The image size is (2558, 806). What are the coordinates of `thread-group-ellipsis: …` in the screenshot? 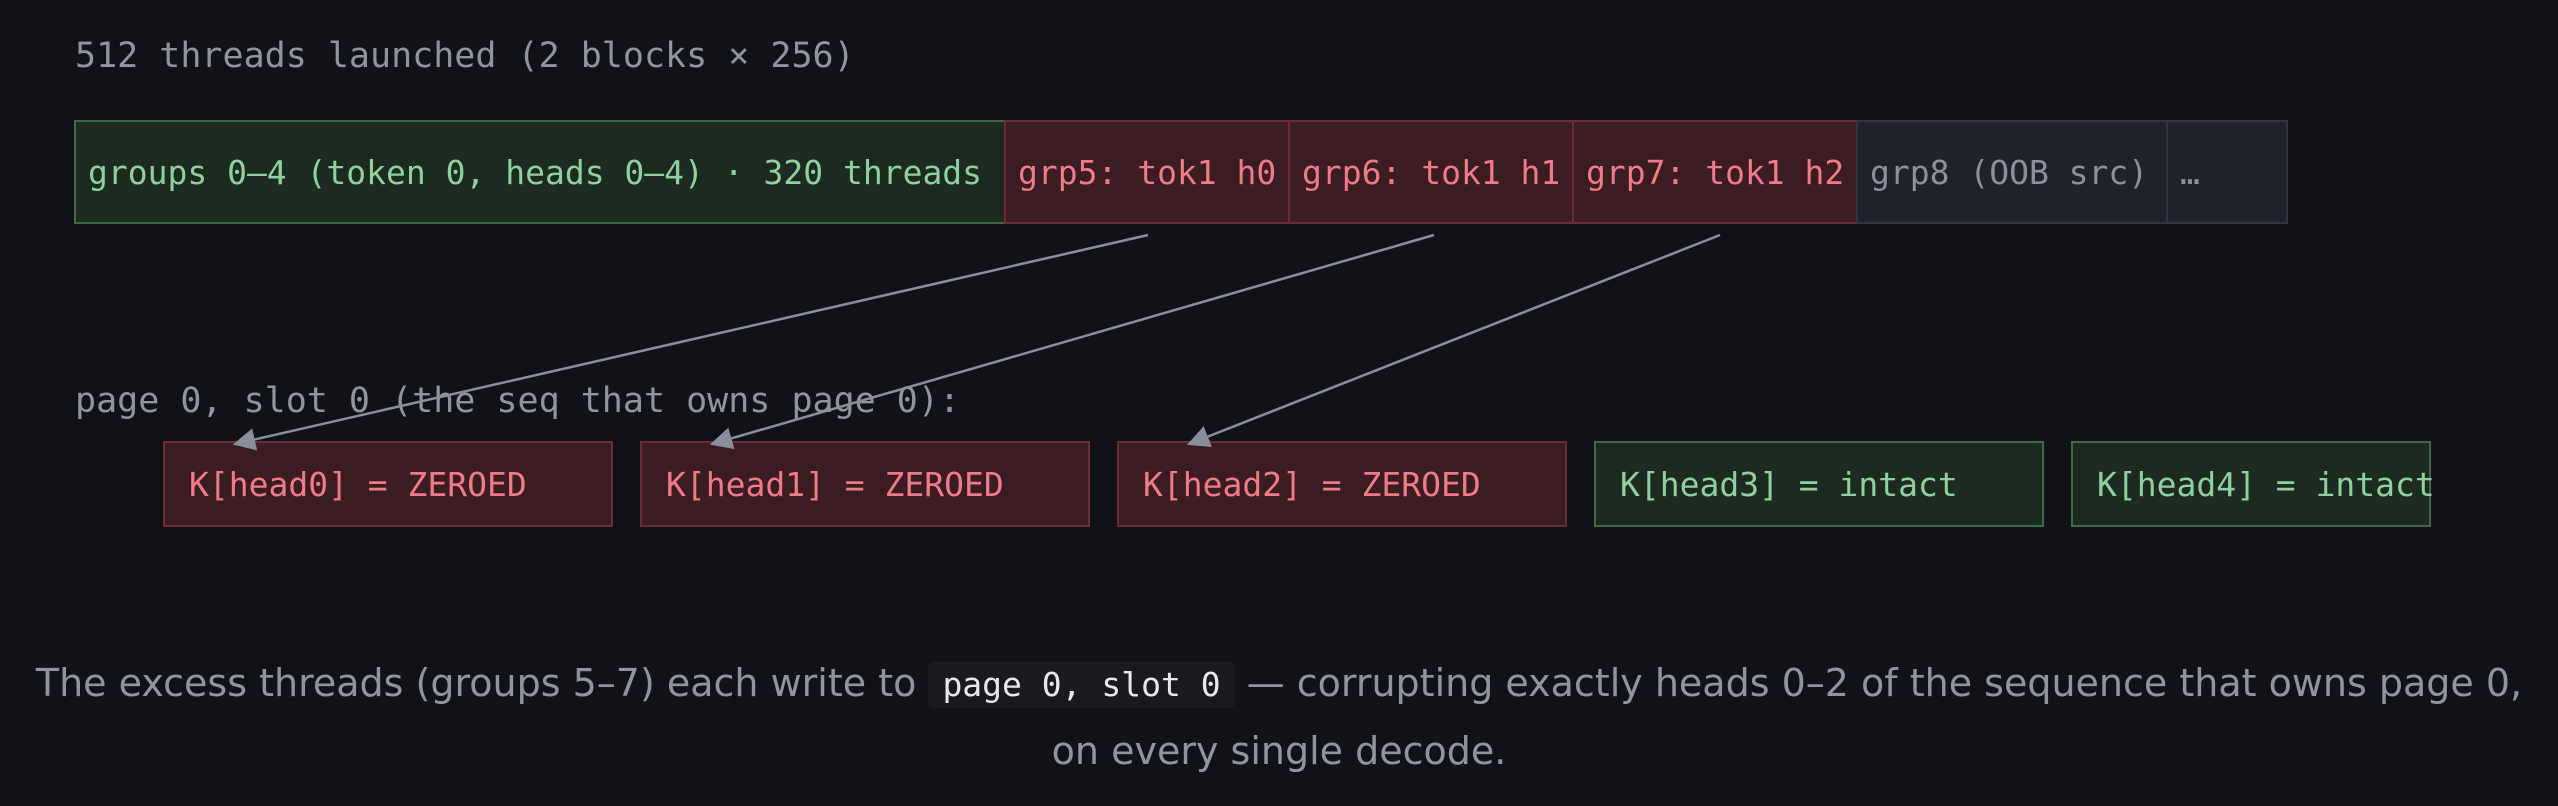 It's located at (2227, 172).